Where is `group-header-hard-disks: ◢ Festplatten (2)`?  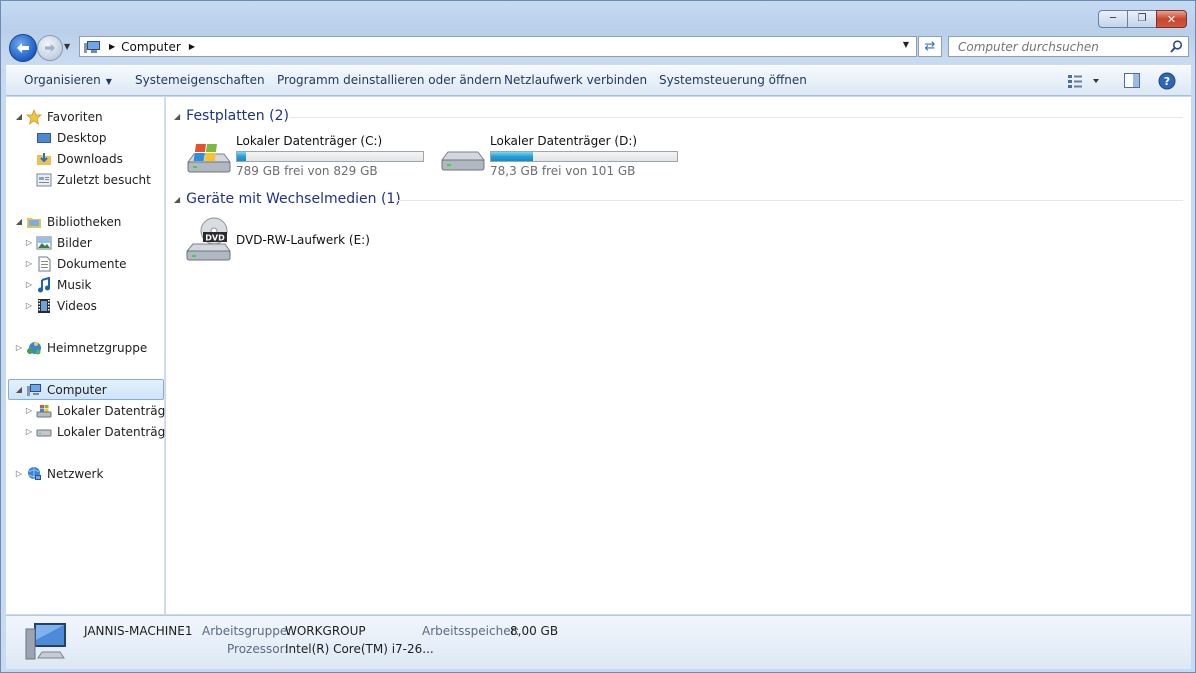
group-header-hard-disks: ◢ Festplatten (2) is located at coordinates (231, 116).